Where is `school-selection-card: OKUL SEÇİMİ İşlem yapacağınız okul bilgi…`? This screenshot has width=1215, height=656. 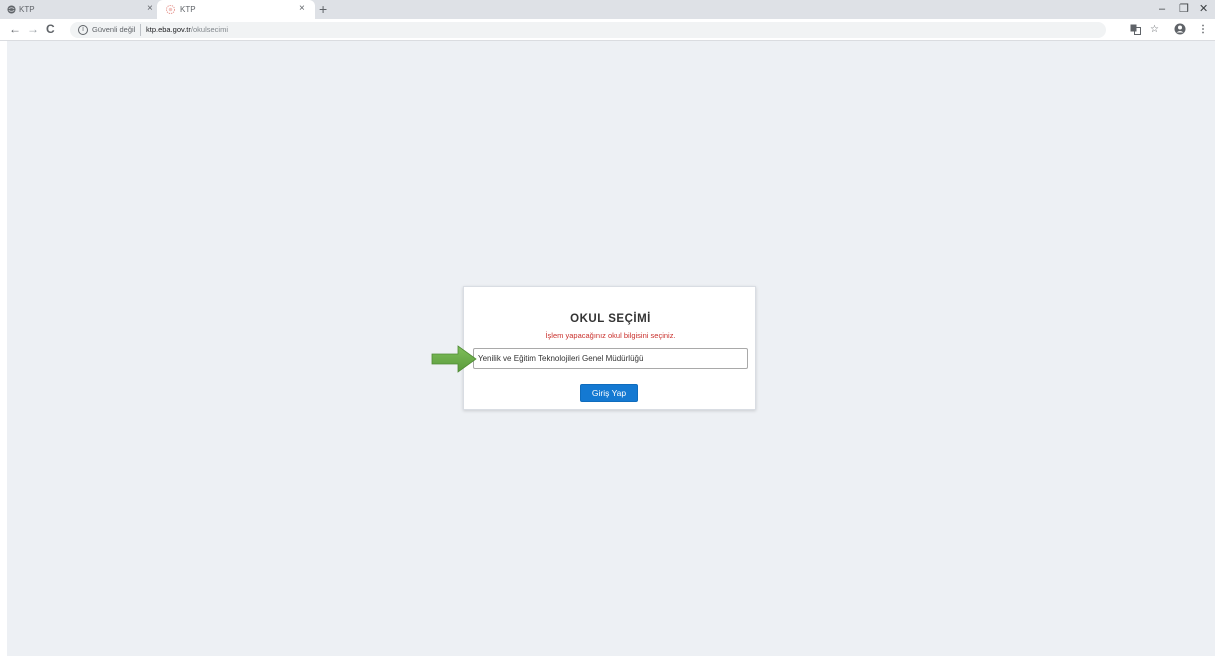 school-selection-card: OKUL SEÇİMİ İşlem yapacağınız okul bilgi… is located at coordinates (609, 348).